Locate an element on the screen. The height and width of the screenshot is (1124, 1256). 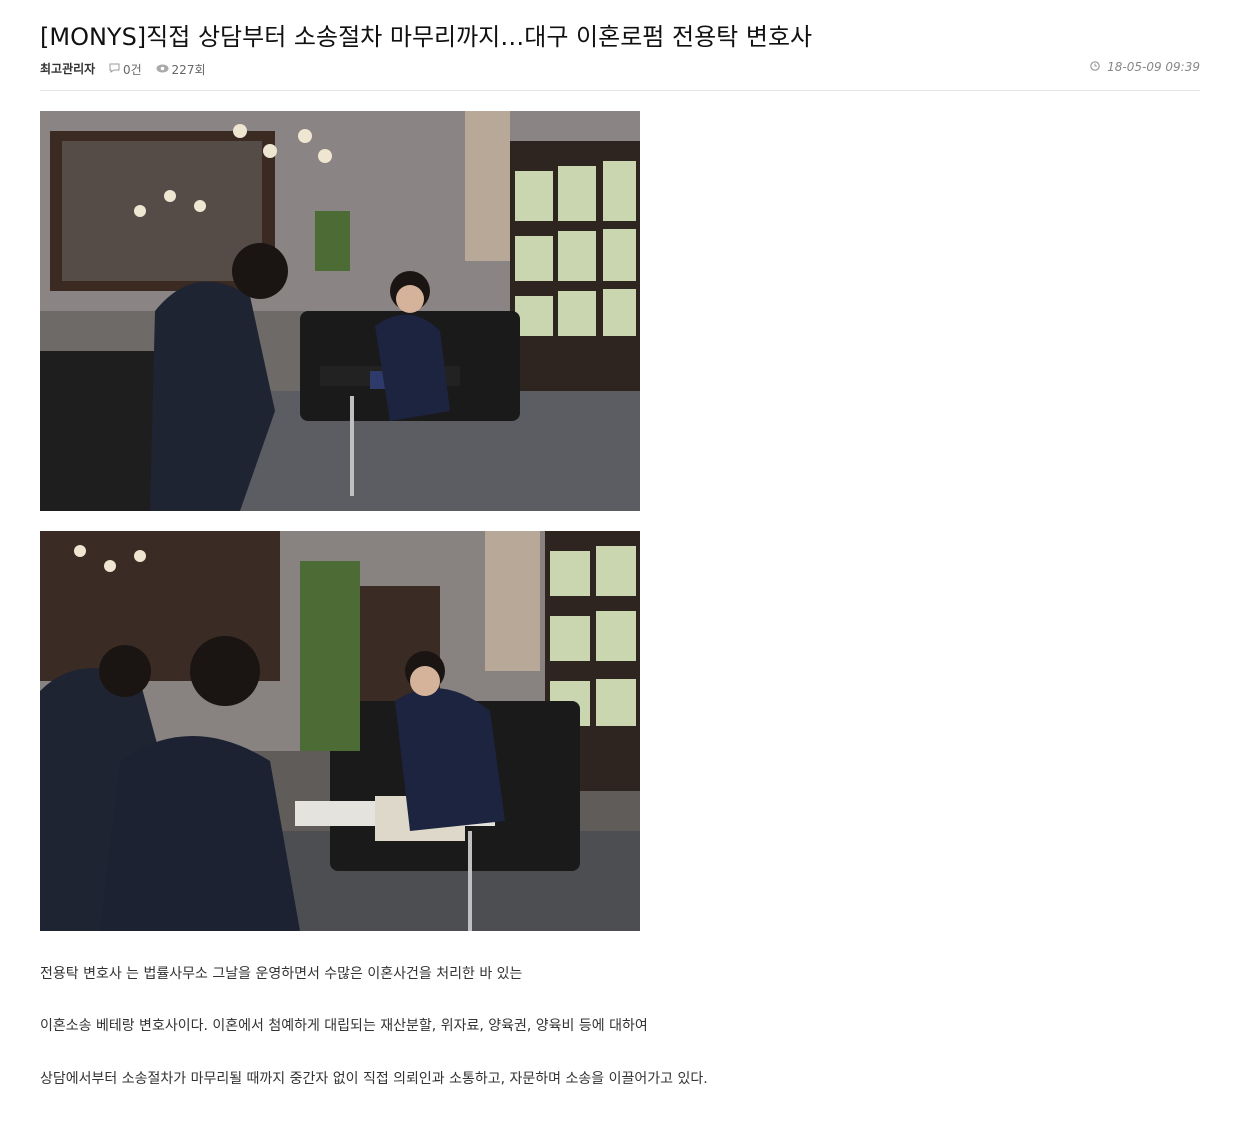
eye-icon is located at coordinates (162, 69).